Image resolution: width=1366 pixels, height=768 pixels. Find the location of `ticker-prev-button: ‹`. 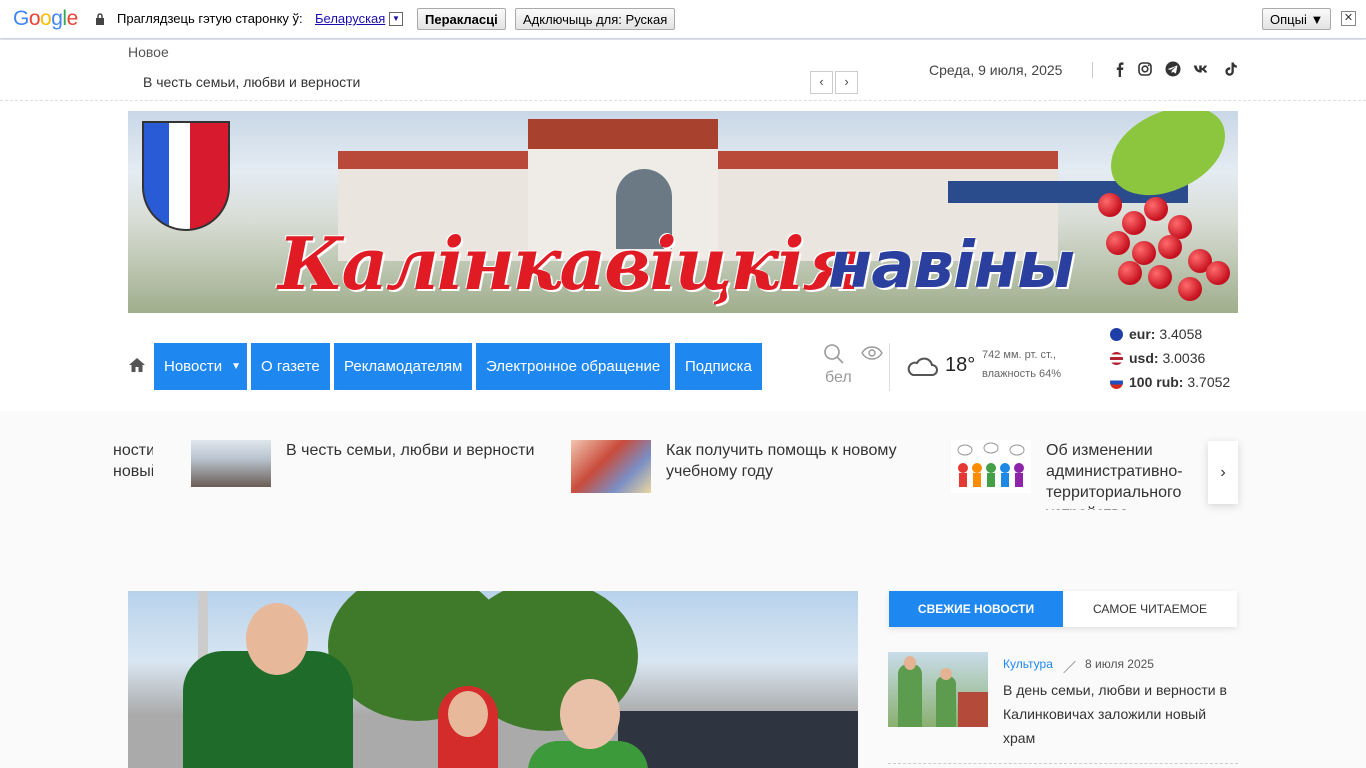

ticker-prev-button: ‹ is located at coordinates (821, 82).